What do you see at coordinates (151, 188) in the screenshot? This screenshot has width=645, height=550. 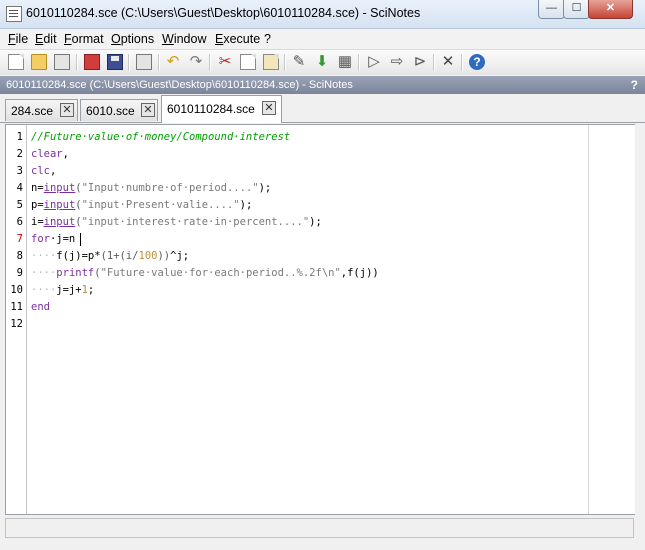 I see `code-line: n=input("Input·numbre·of·period....");` at bounding box center [151, 188].